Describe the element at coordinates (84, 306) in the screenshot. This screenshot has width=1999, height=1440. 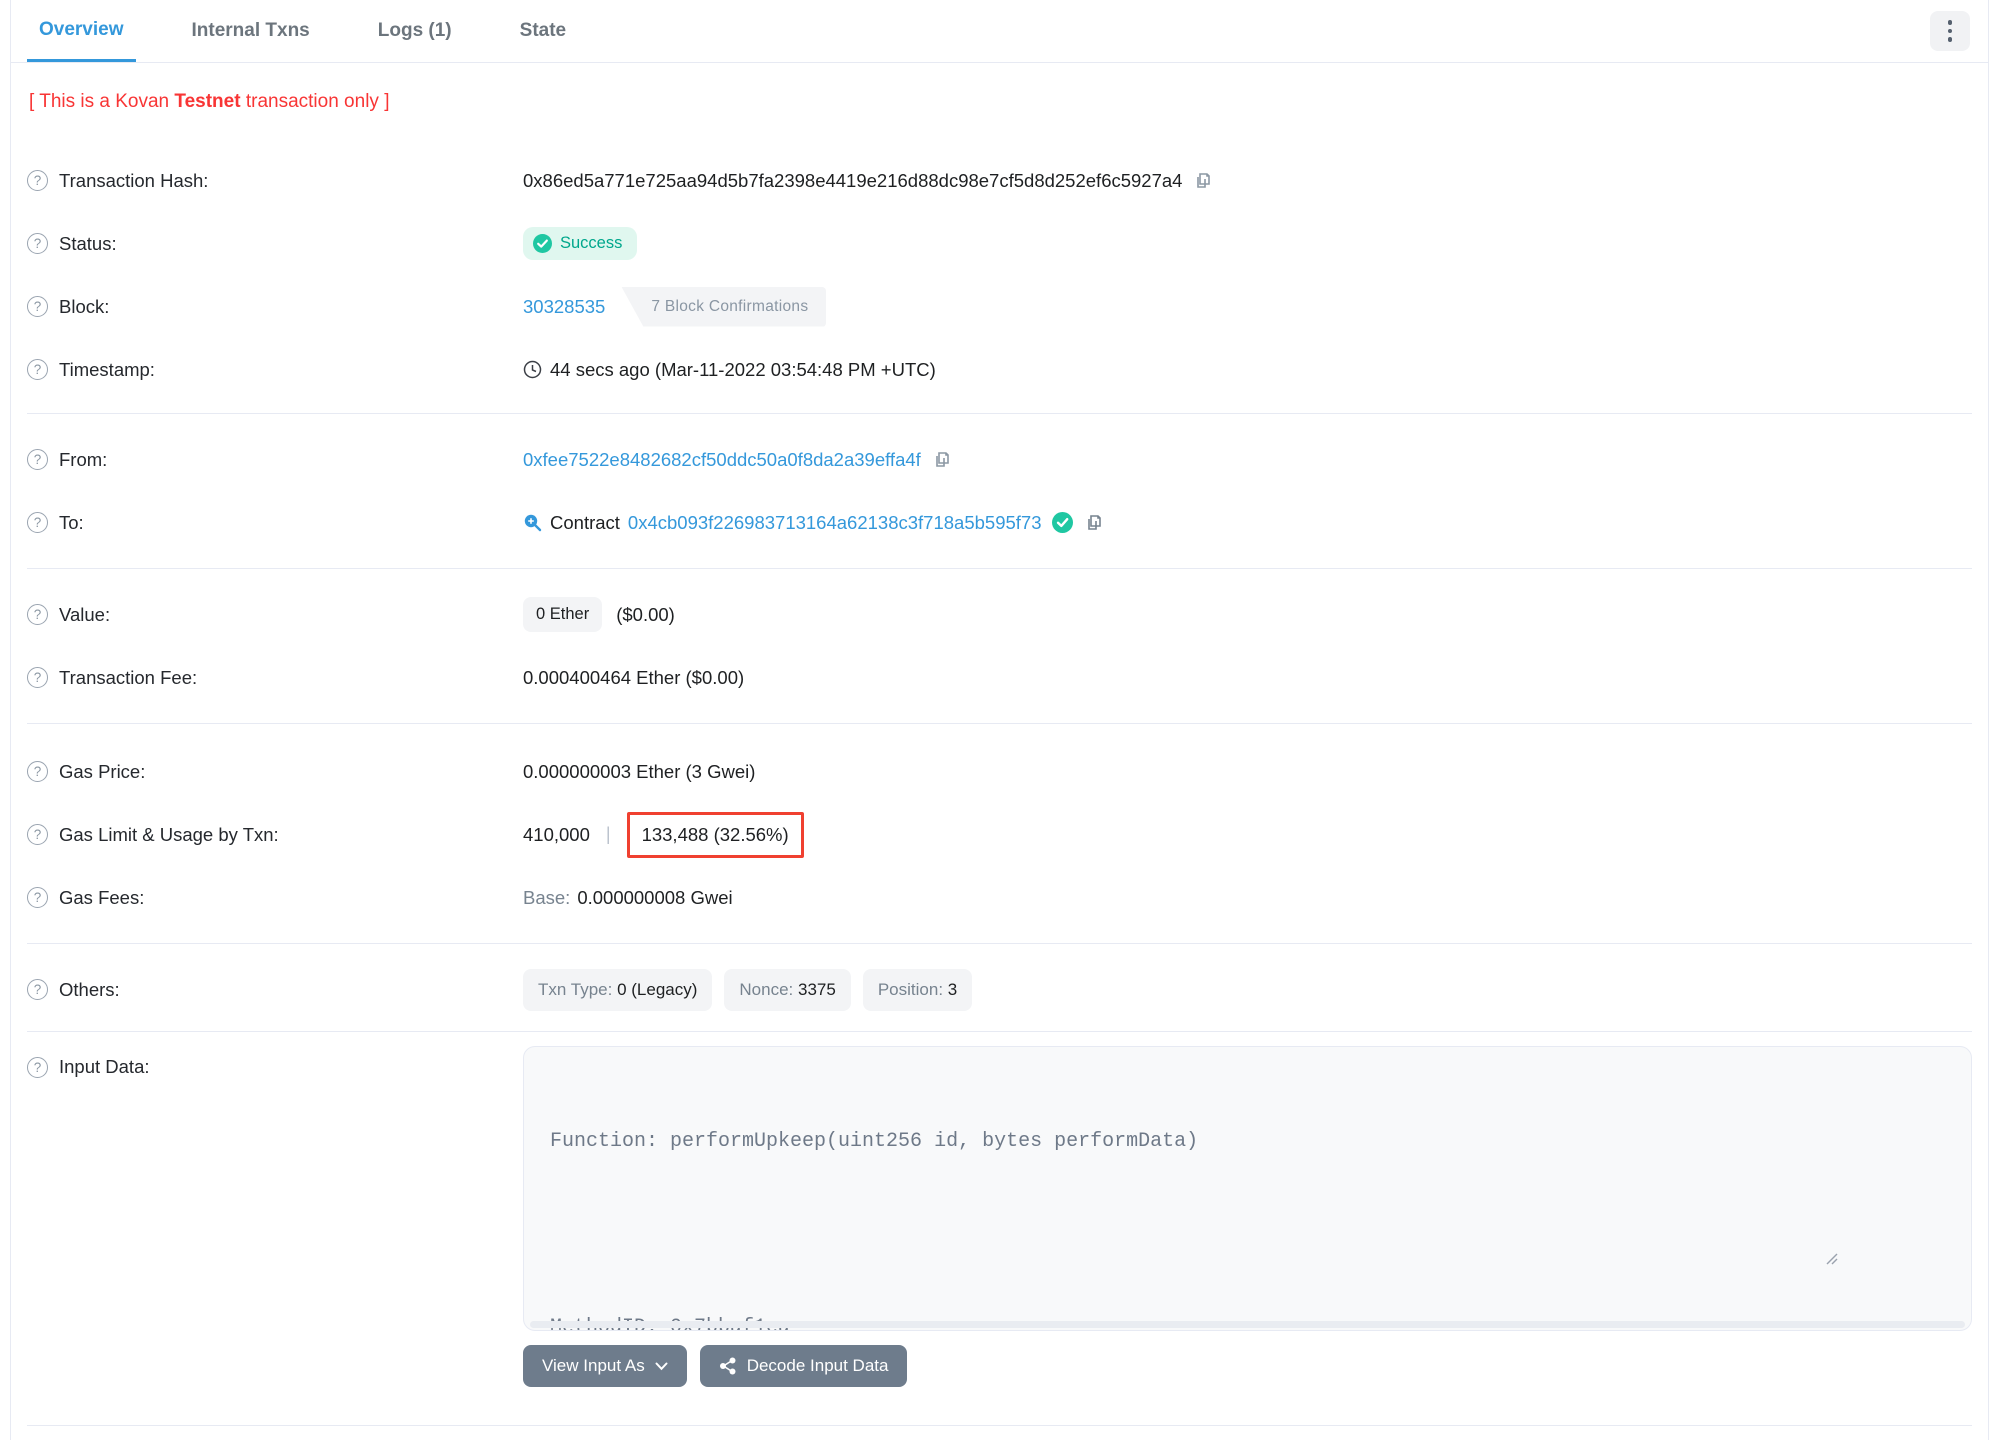
I see `block-label: Block:` at that location.